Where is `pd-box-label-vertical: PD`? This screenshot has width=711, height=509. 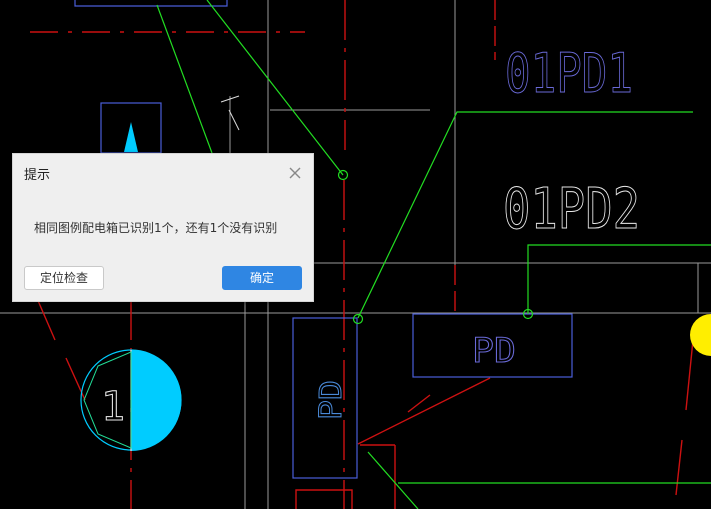 pd-box-label-vertical: PD is located at coordinates (331, 400).